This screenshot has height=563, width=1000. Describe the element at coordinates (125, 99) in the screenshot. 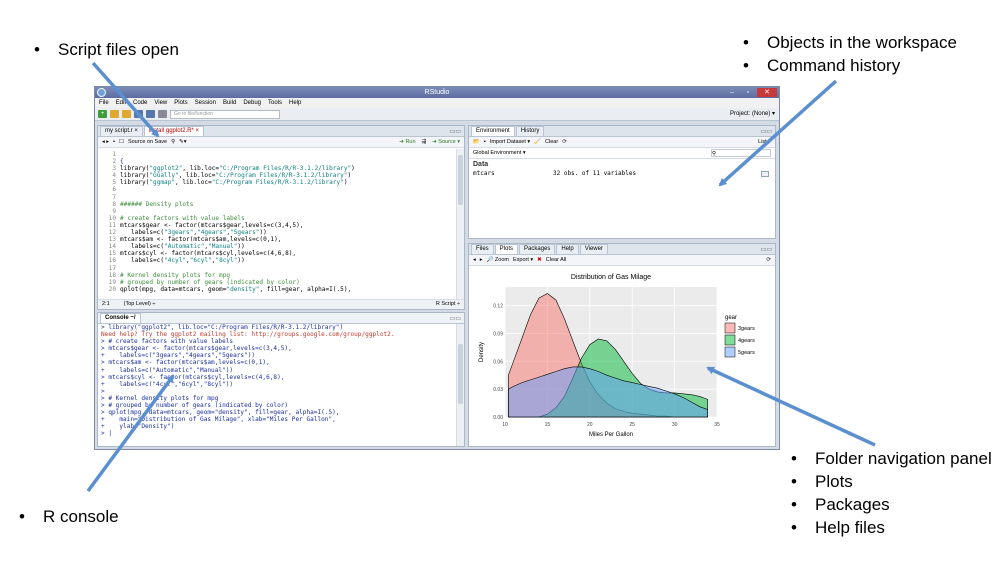

I see `arrow-to-script-tabs` at that location.